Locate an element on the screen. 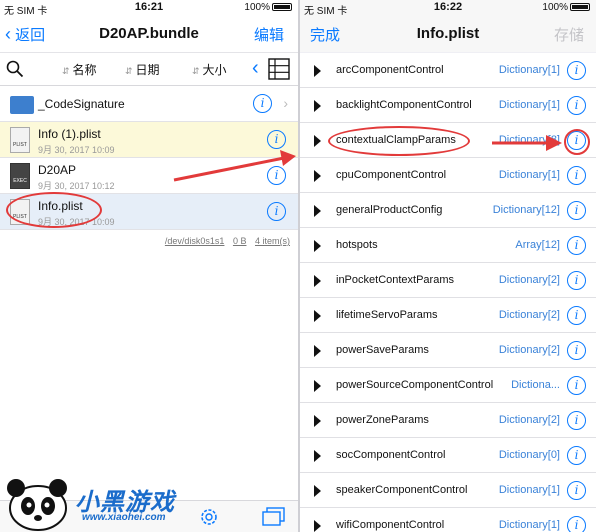 The width and height of the screenshot is (596, 532). sort-by-name: ⇵ 名称 is located at coordinates (79, 69).